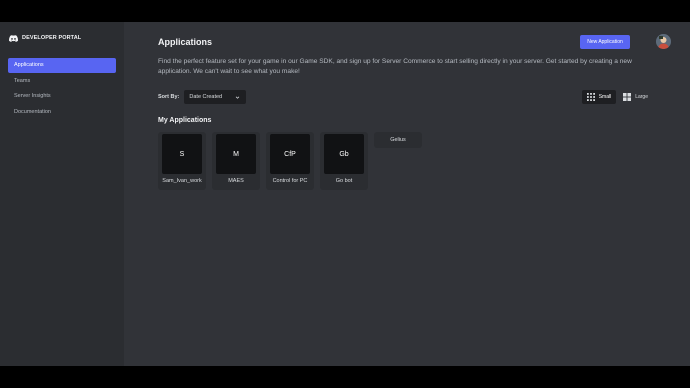 The image size is (690, 388). I want to click on view-small-button: Small, so click(599, 97).